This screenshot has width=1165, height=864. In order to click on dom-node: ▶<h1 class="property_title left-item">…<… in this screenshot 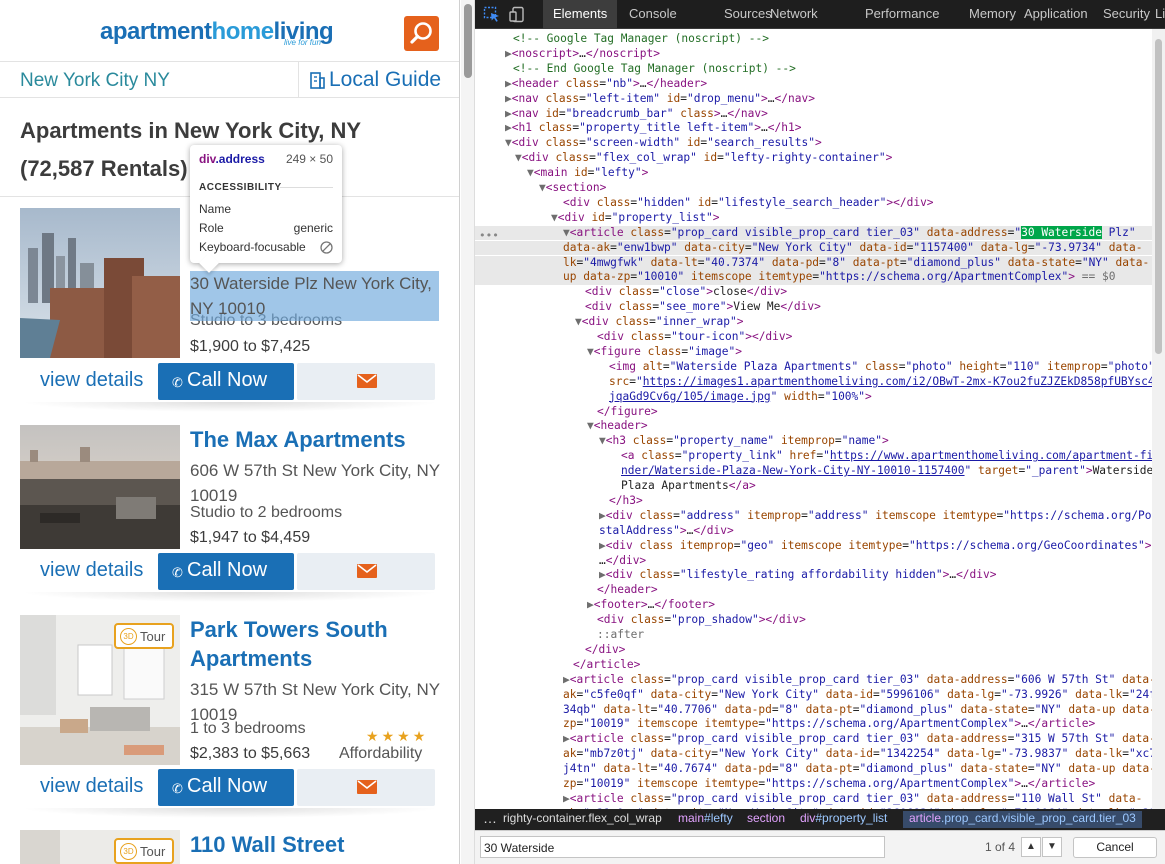, I will do `click(820, 128)`.